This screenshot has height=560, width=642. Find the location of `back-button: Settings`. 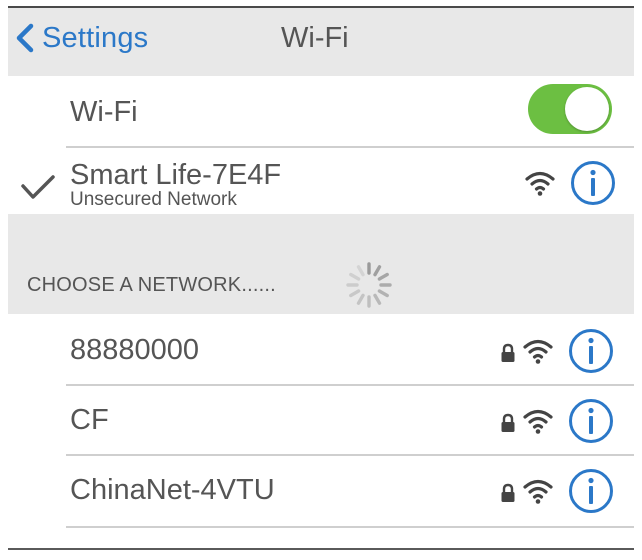

back-button: Settings is located at coordinates (81, 38).